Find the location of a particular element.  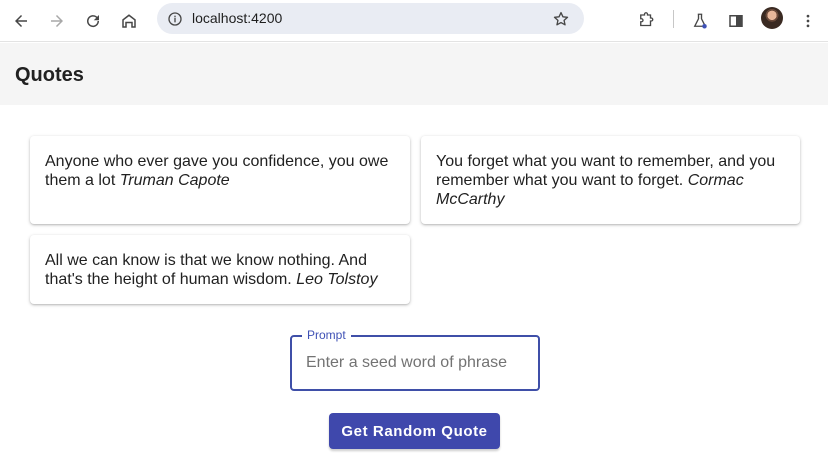

app-toolbar: Quotes is located at coordinates (414, 74).